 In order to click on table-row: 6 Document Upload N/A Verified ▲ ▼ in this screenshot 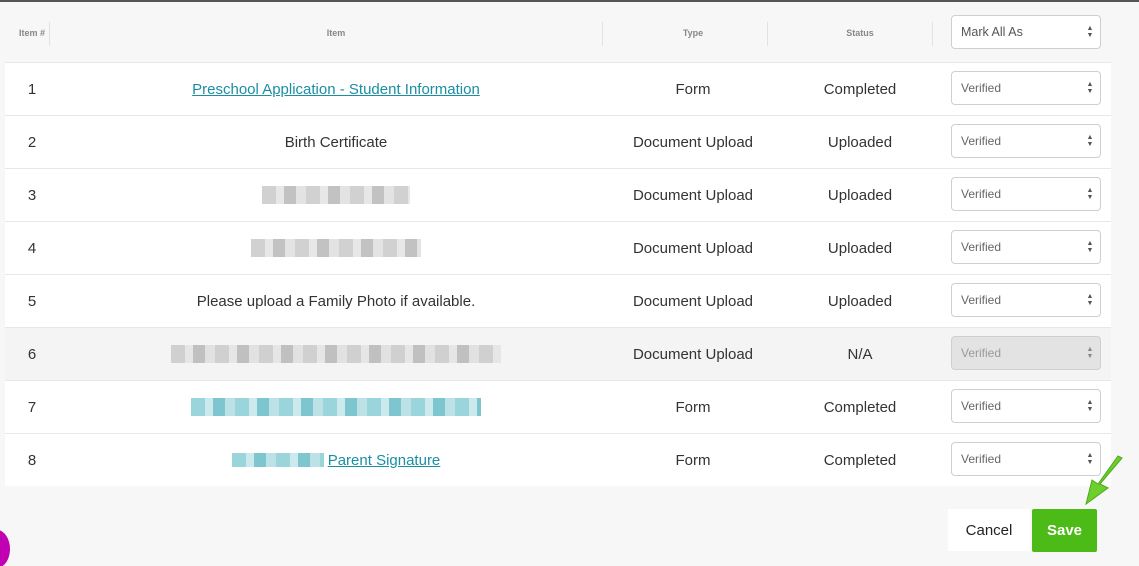, I will do `click(558, 353)`.